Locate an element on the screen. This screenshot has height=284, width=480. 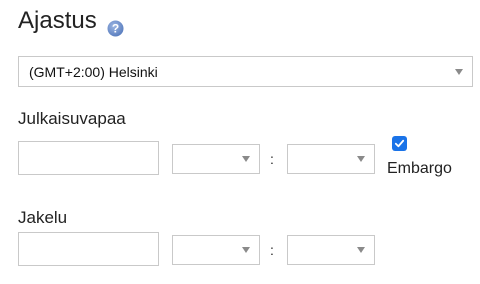
publish-hour-select is located at coordinates (216, 159).